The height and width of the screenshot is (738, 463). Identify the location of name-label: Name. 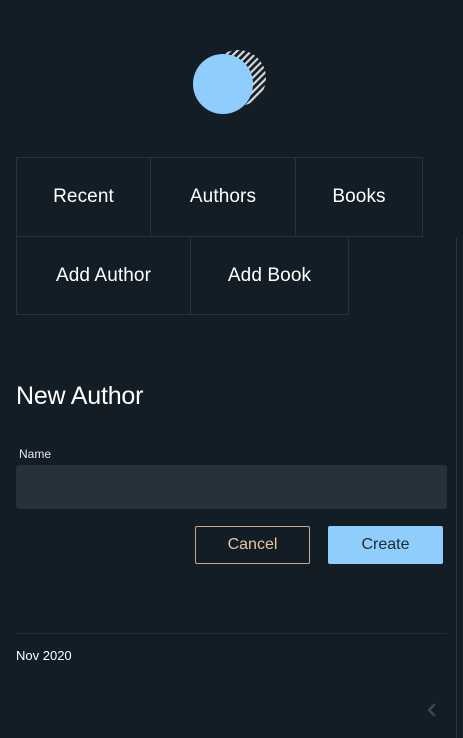
(35, 454).